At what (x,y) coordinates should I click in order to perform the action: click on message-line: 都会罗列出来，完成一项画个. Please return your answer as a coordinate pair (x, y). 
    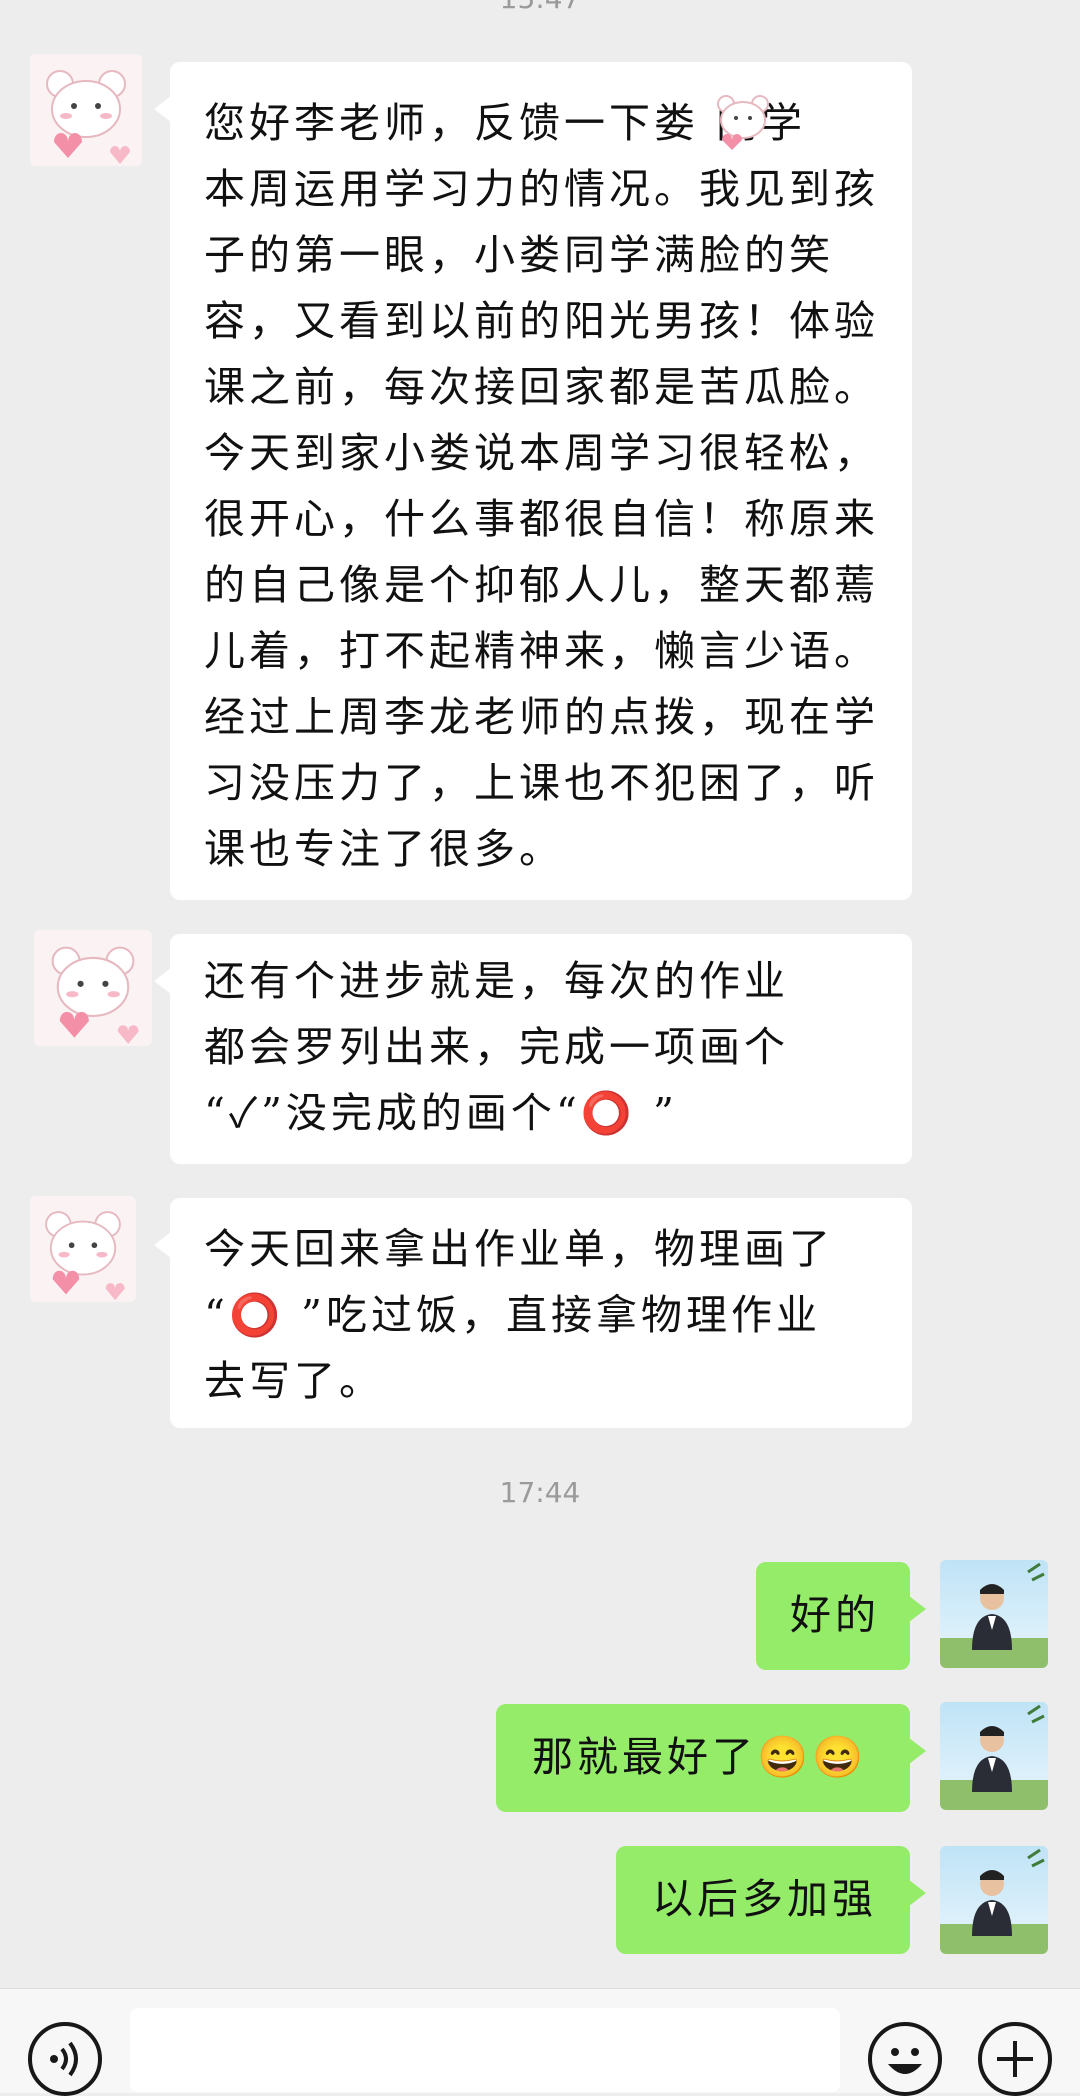
    Looking at the image, I should click on (496, 1047).